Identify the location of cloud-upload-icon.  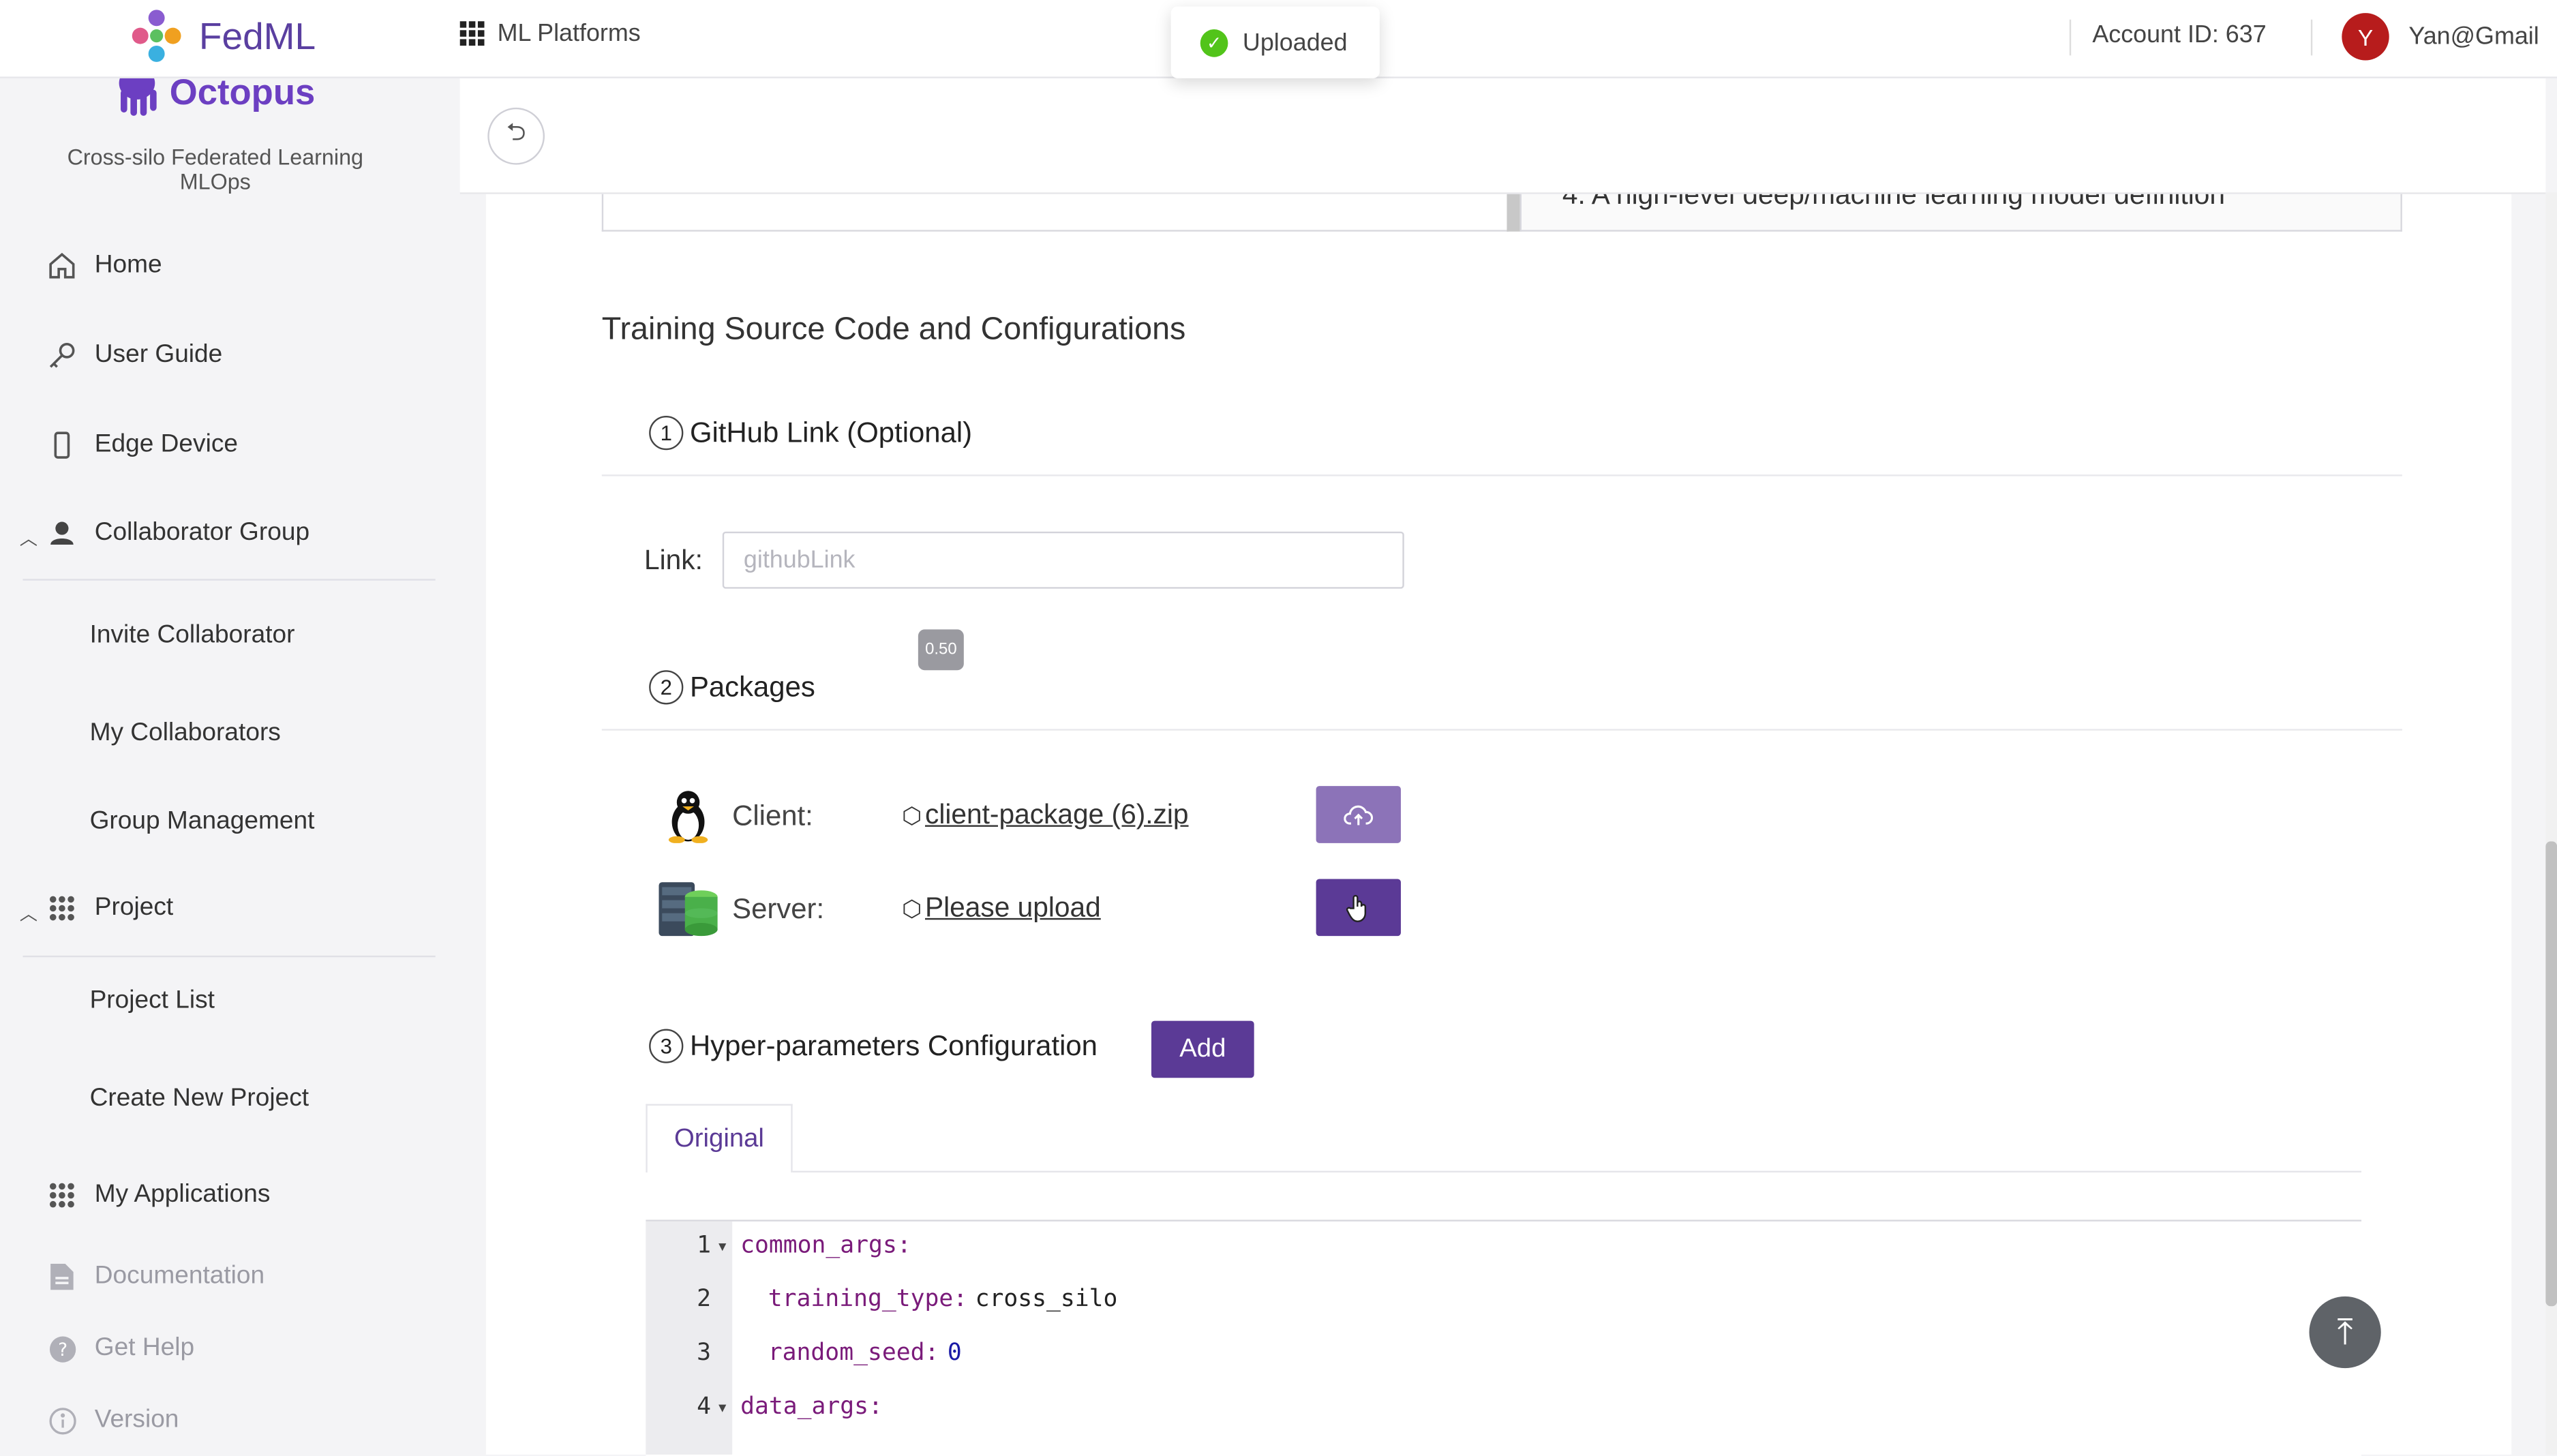
(1359, 814).